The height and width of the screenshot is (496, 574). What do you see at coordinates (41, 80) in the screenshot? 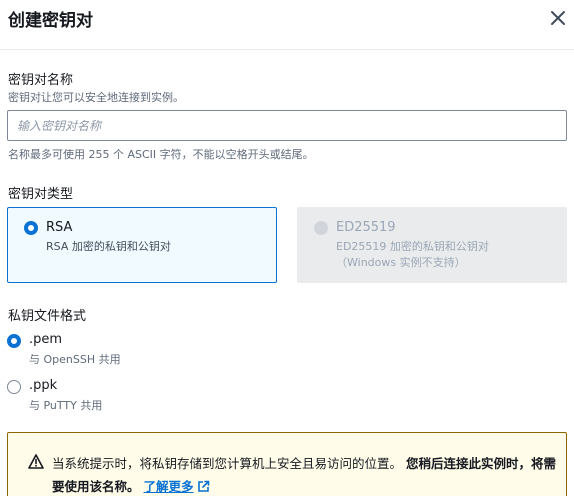
I see `key-name-label: 密钥对名称` at bounding box center [41, 80].